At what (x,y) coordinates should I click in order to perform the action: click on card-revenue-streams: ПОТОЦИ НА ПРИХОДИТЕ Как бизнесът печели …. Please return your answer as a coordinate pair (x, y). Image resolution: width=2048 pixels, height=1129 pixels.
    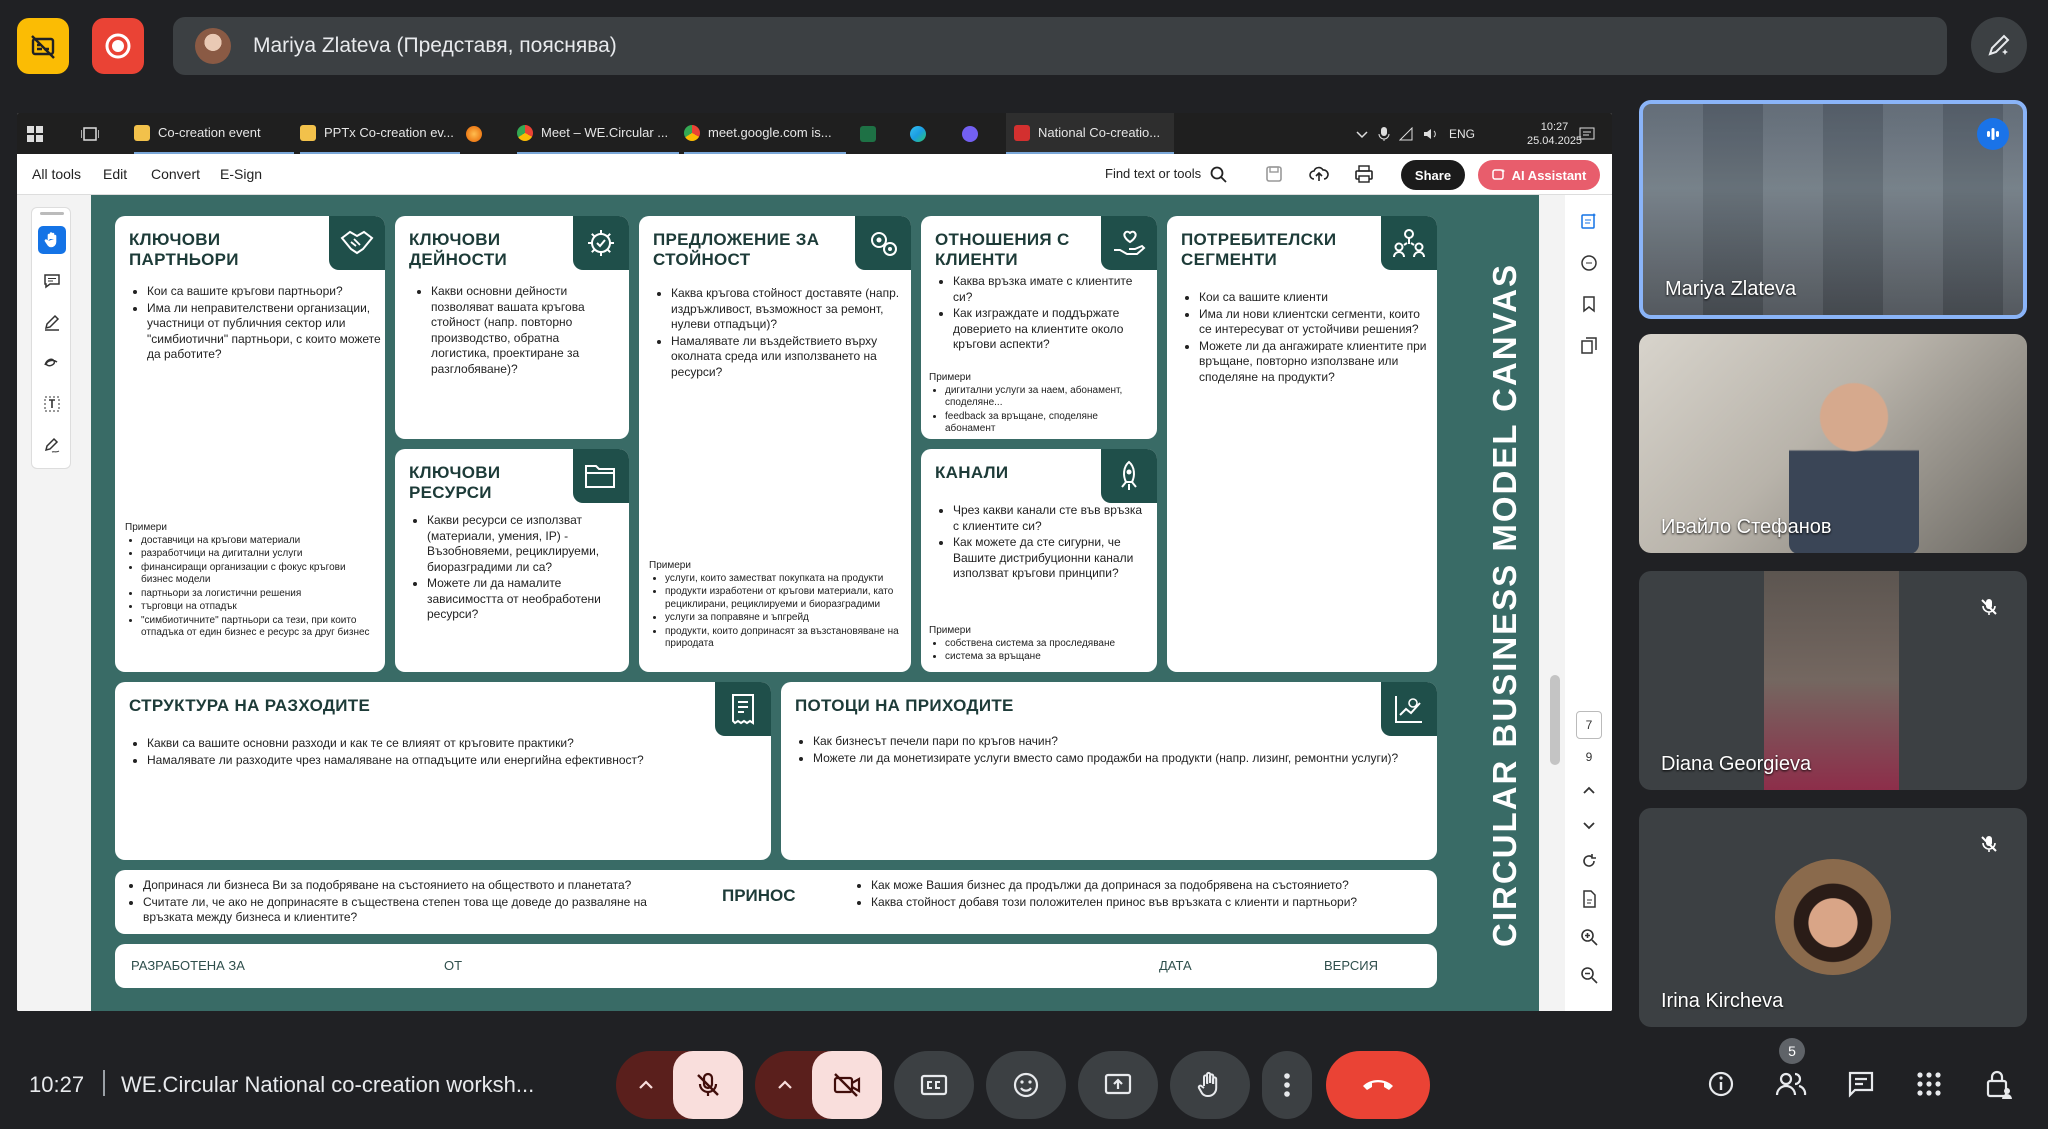
    Looking at the image, I should click on (1109, 771).